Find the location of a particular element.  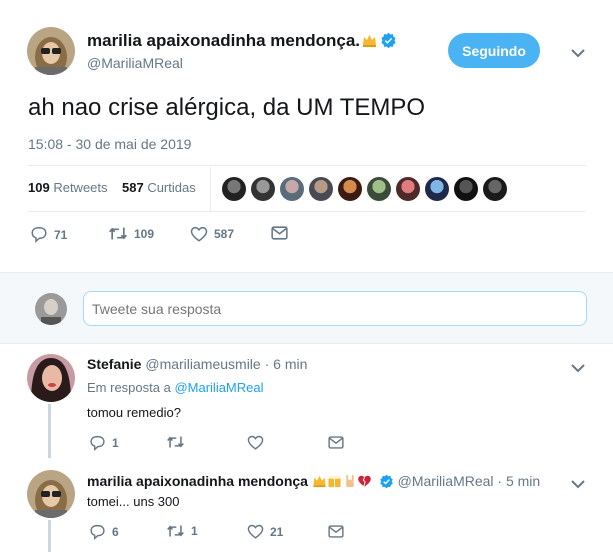

reply-action: 6 is located at coordinates (104, 532).